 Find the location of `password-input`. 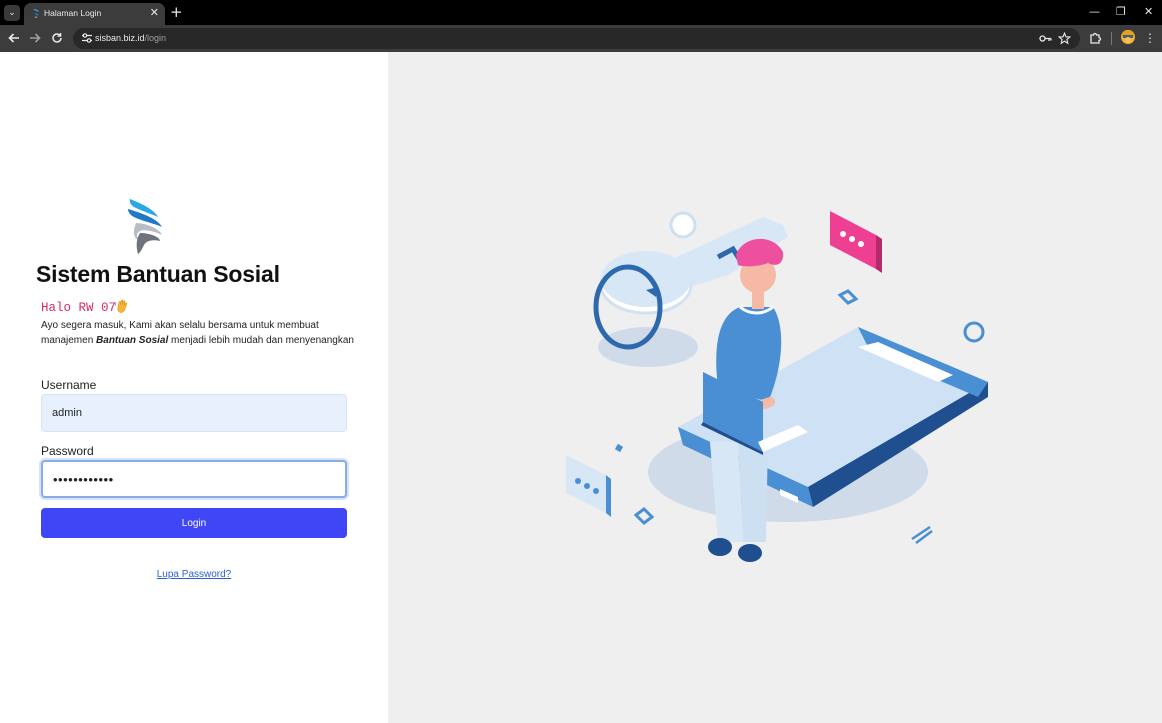

password-input is located at coordinates (194, 479).